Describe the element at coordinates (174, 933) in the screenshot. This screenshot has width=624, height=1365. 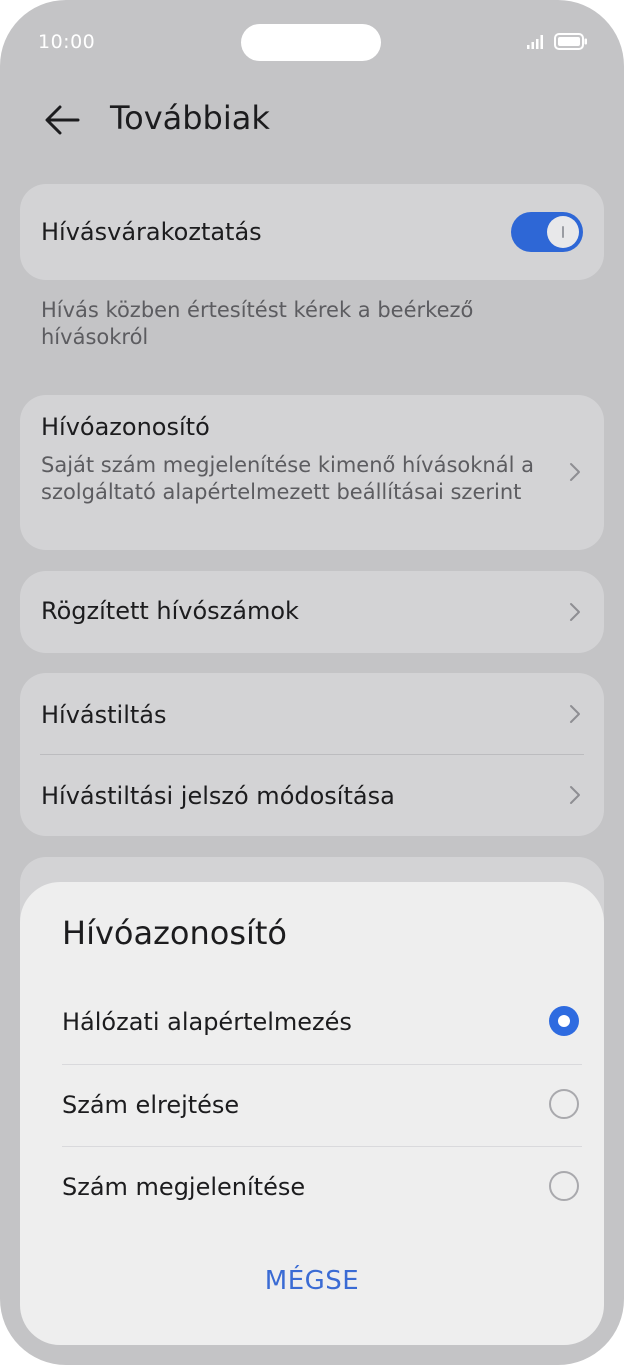
I see `dialog-title: Hívóazonosító` at that location.